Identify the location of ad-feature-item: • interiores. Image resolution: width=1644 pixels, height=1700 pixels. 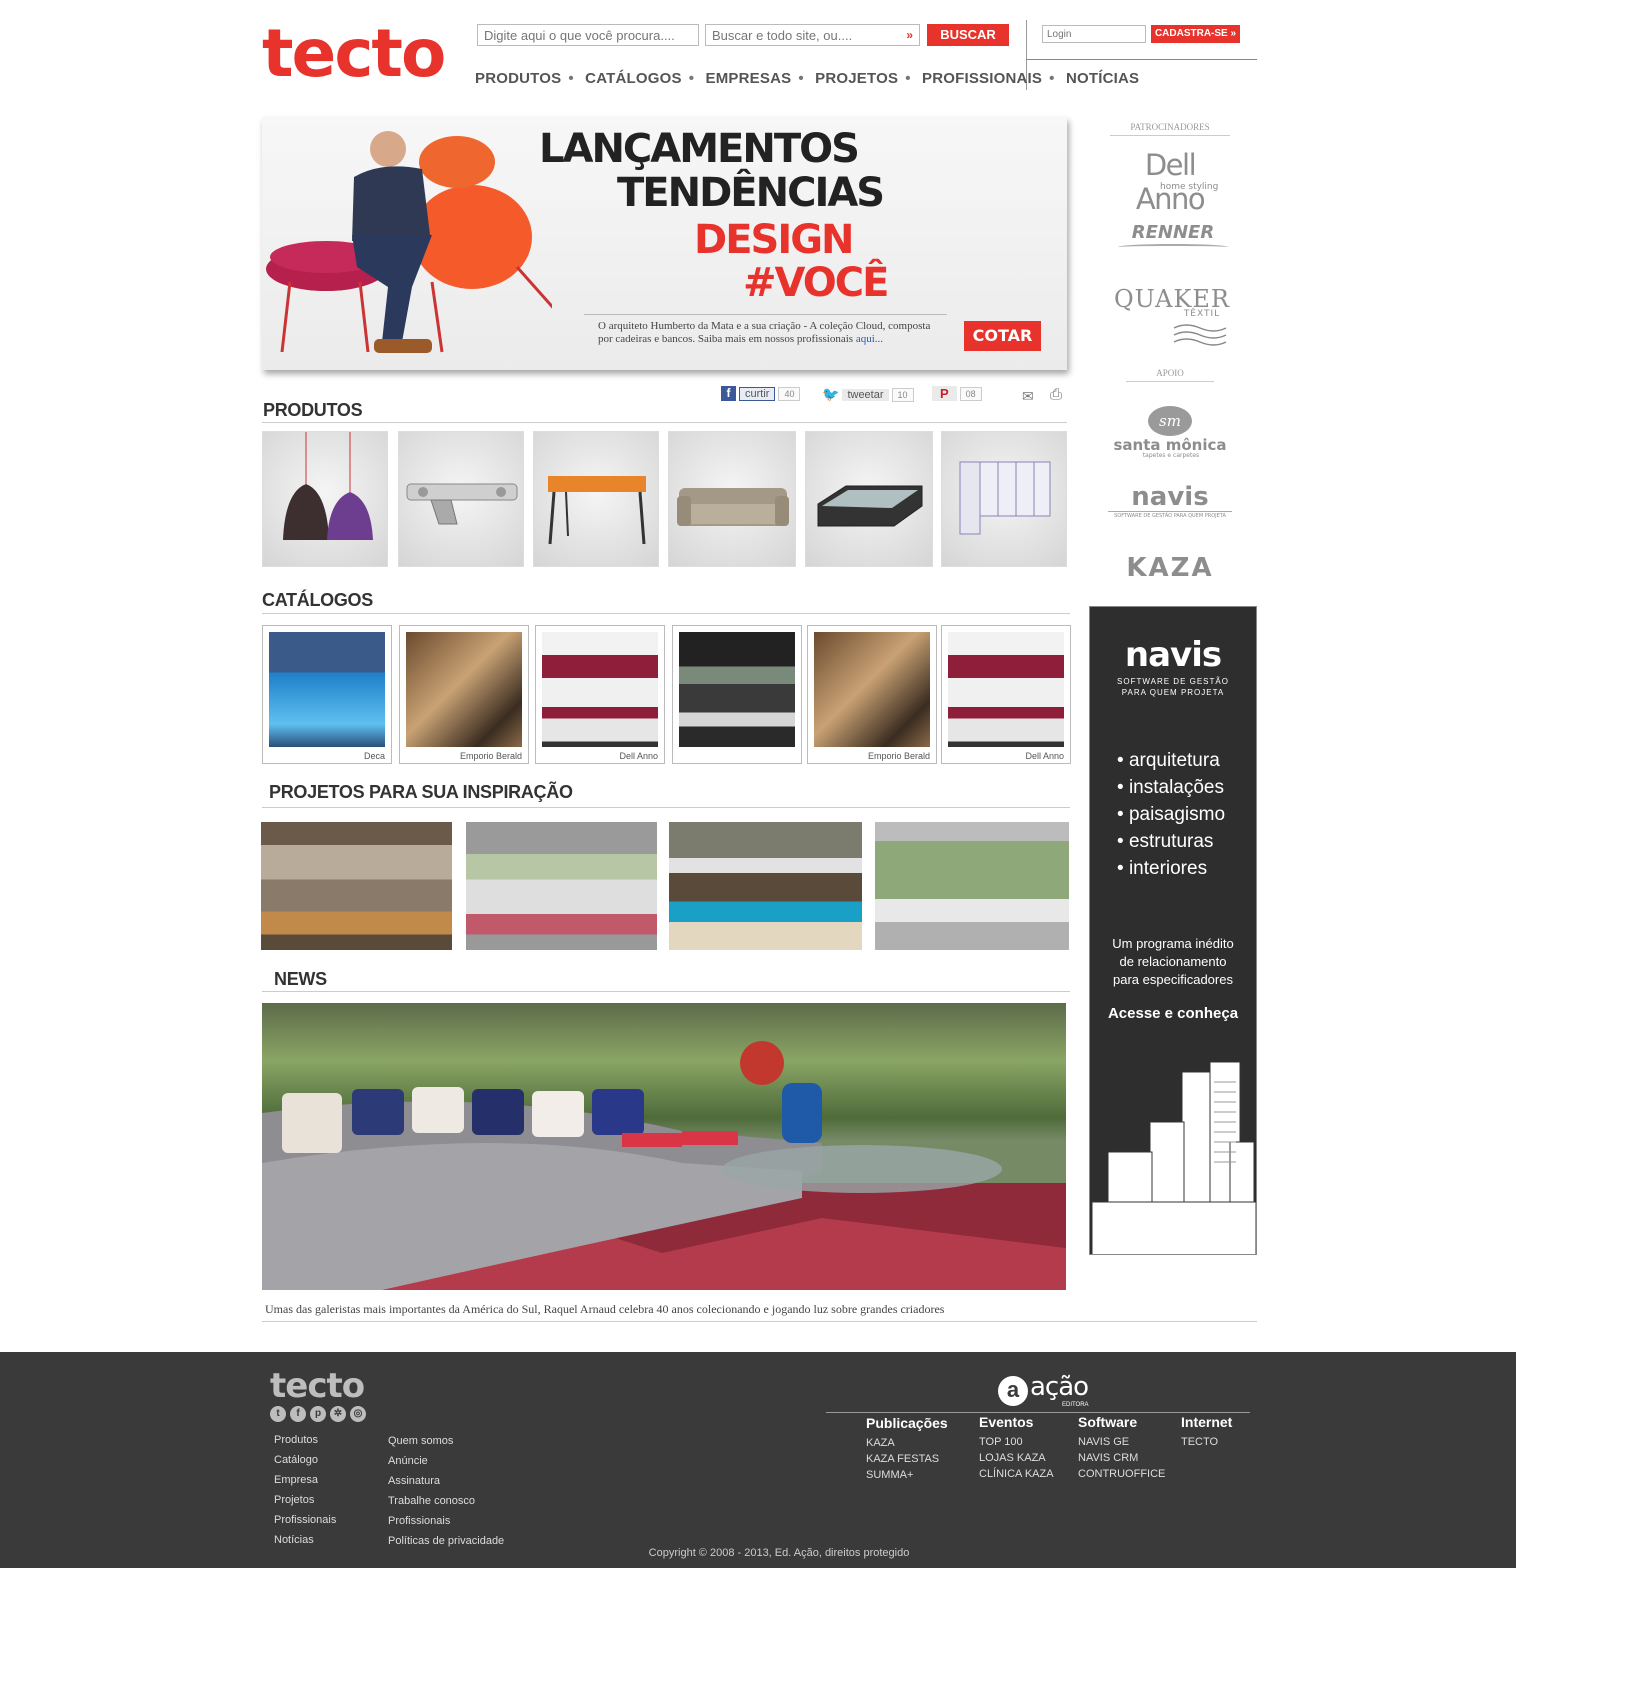
(1162, 868).